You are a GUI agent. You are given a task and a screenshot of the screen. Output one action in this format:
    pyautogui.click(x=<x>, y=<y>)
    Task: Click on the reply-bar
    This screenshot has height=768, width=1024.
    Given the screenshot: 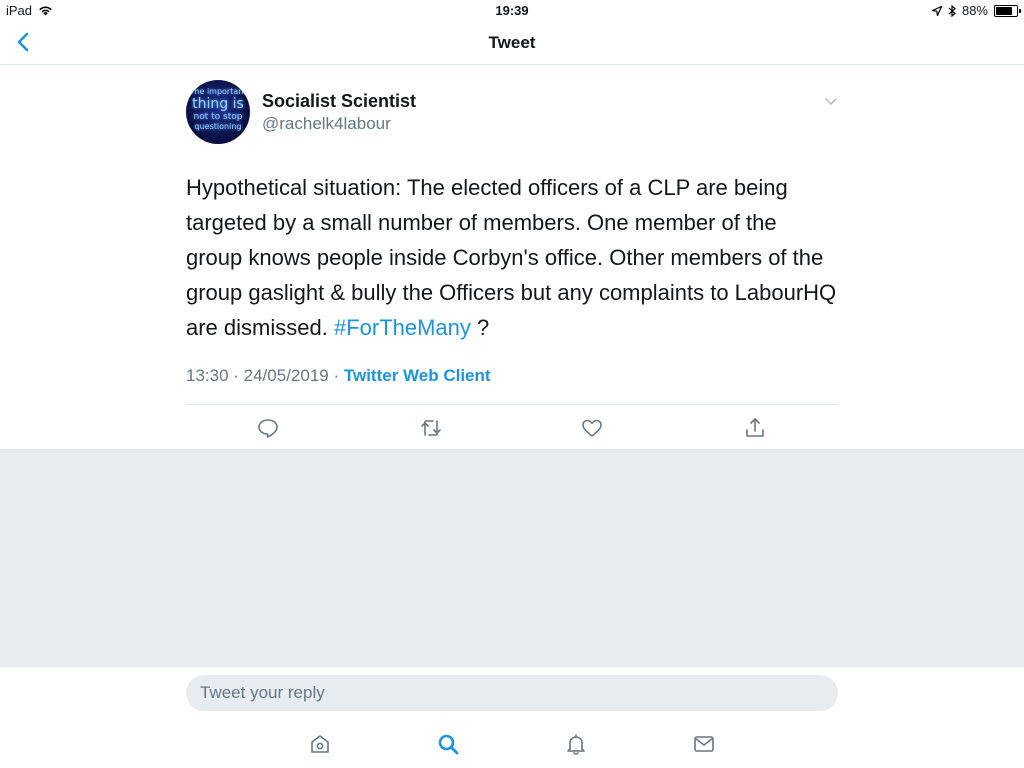 What is the action you would take?
    pyautogui.click(x=512, y=693)
    